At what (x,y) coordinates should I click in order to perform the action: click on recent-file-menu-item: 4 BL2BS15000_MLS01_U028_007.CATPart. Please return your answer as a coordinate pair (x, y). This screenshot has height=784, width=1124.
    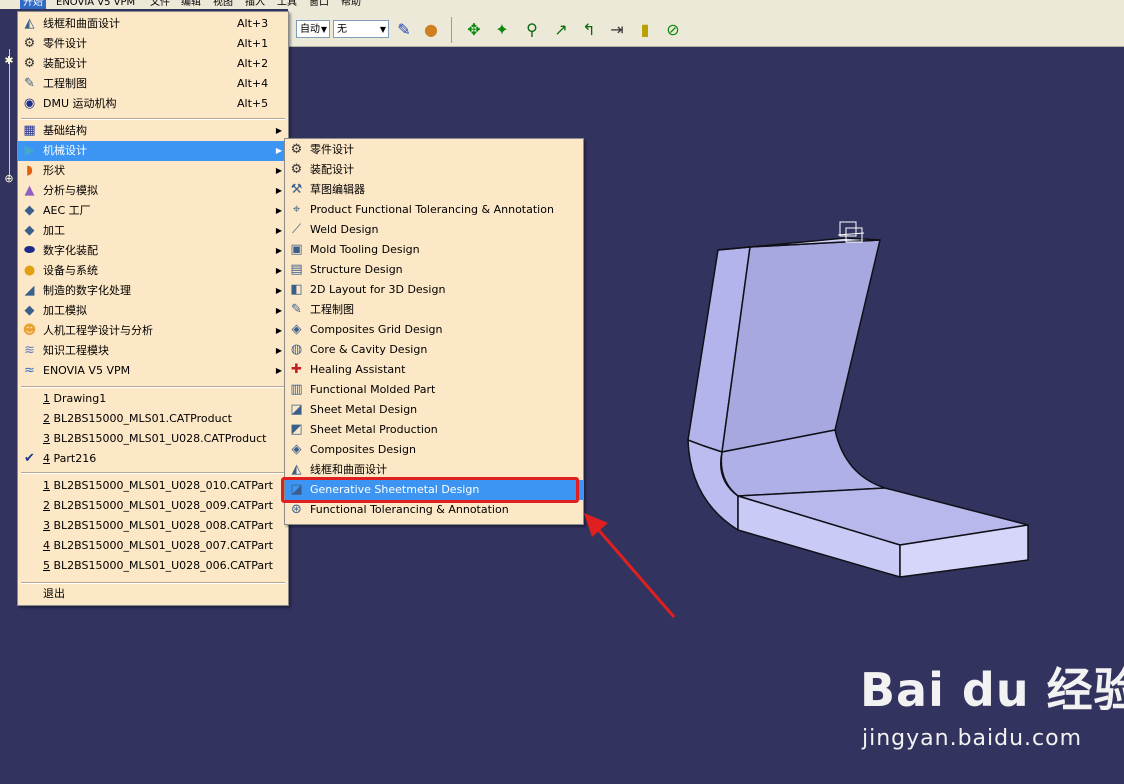
    Looking at the image, I should click on (153, 546).